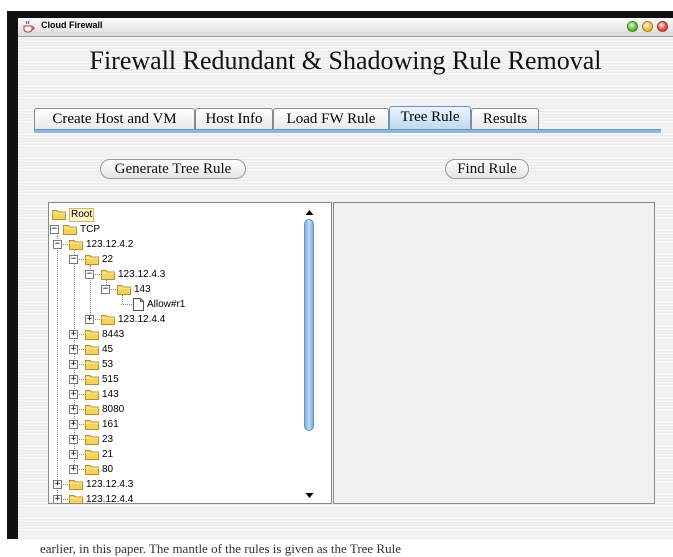 This screenshot has width=673, height=557. What do you see at coordinates (331, 119) in the screenshot?
I see `tab-load-fw-rule: Load FW Rule` at bounding box center [331, 119].